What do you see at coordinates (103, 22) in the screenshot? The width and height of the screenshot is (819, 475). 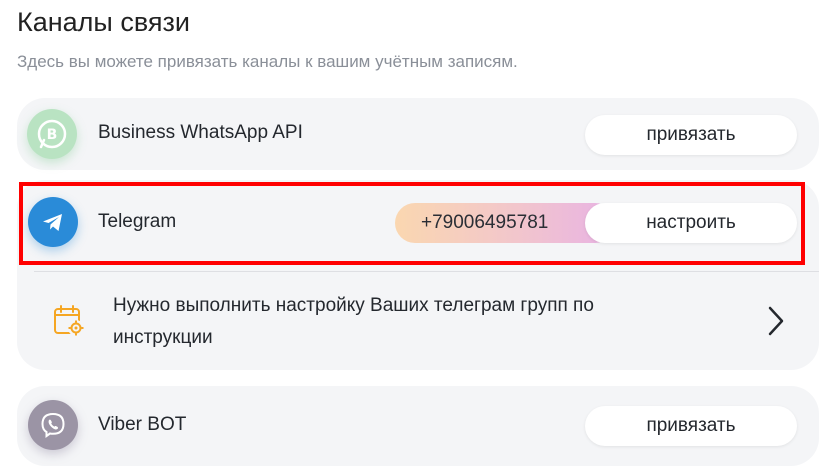 I see `page-title: Каналы связи` at bounding box center [103, 22].